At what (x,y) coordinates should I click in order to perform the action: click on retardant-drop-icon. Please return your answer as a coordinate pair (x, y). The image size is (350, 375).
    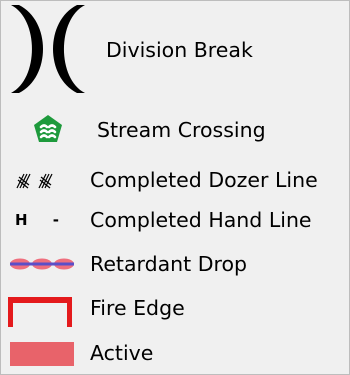
    Looking at the image, I should click on (42, 264).